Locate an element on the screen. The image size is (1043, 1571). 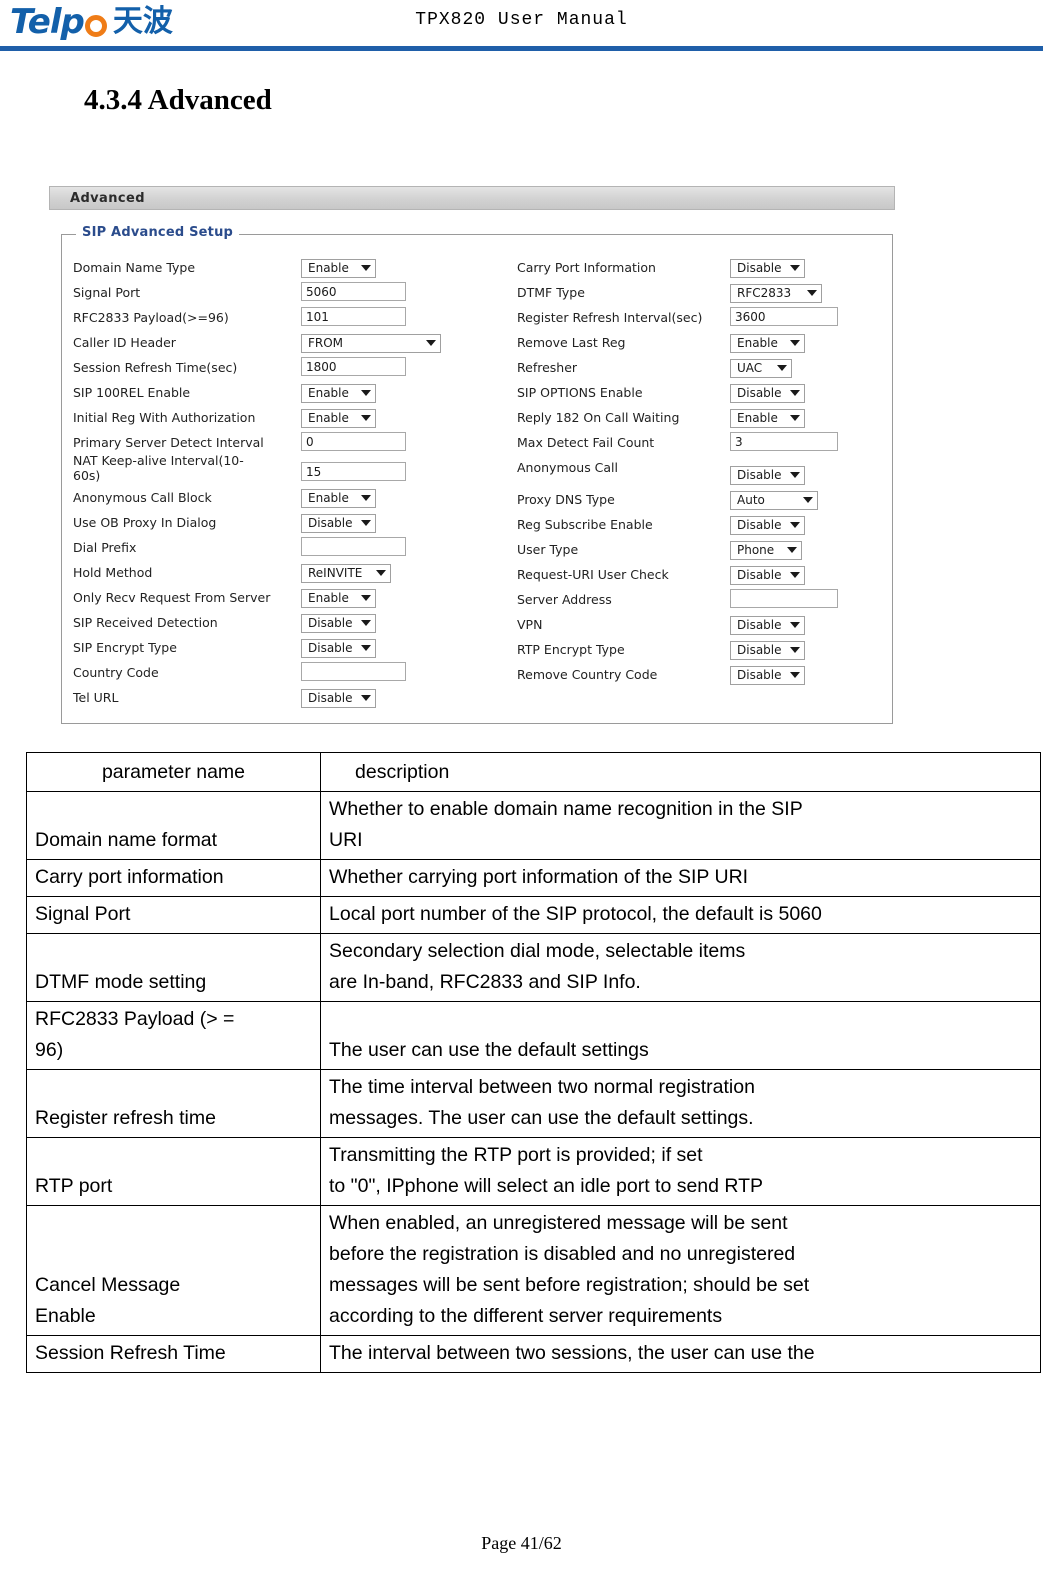
select-use-ob-proxy-in-dialog: Disable is located at coordinates (338, 523).